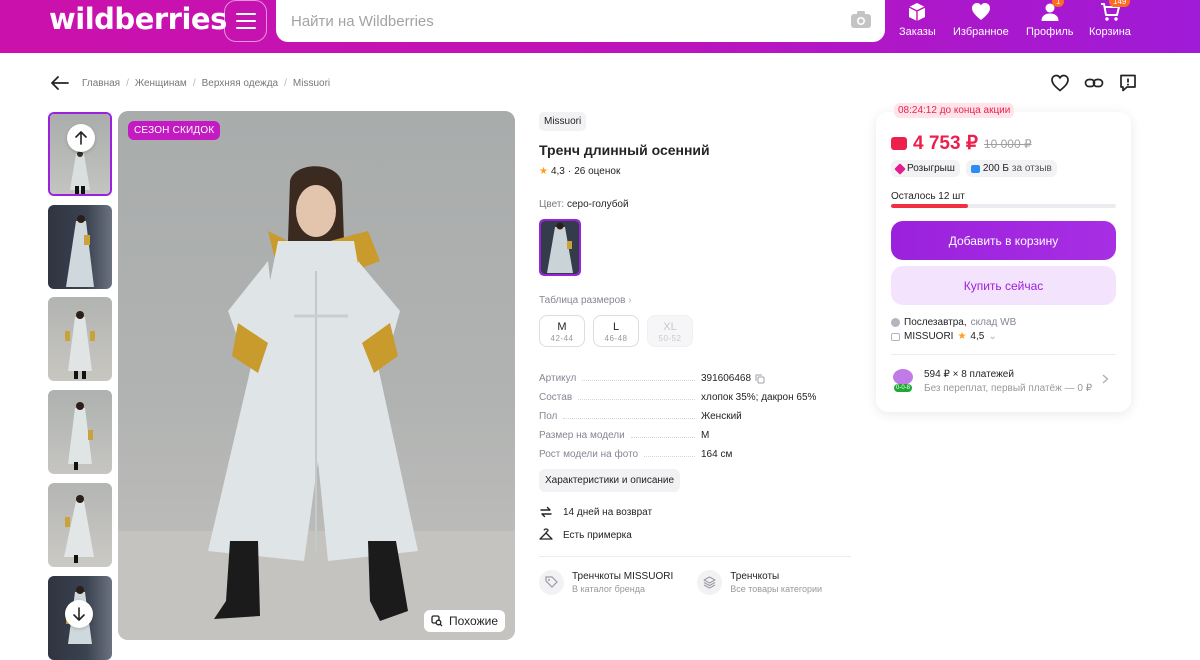  What do you see at coordinates (895, 336) in the screenshot?
I see `shop-icon` at bounding box center [895, 336].